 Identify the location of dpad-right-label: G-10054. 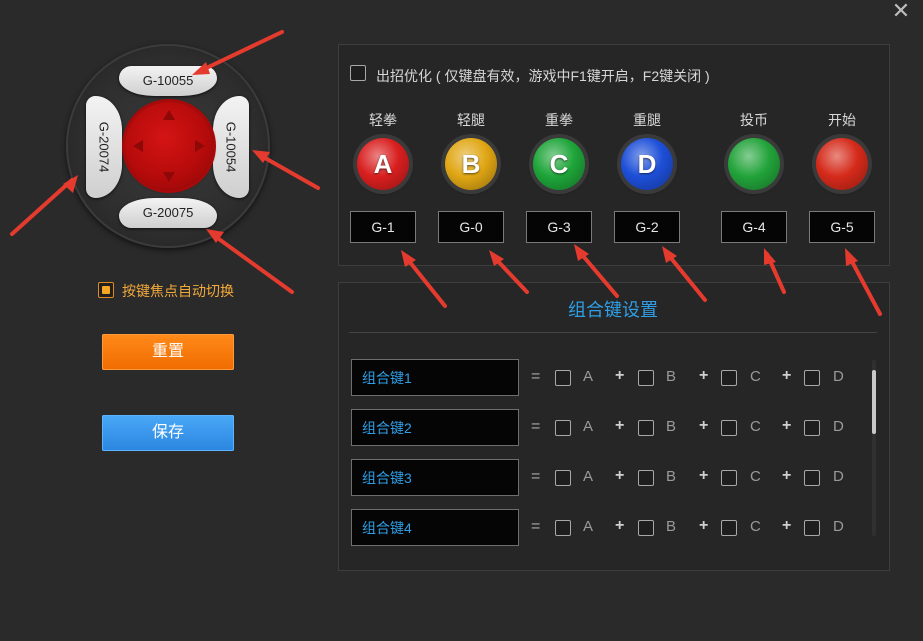
(231, 147).